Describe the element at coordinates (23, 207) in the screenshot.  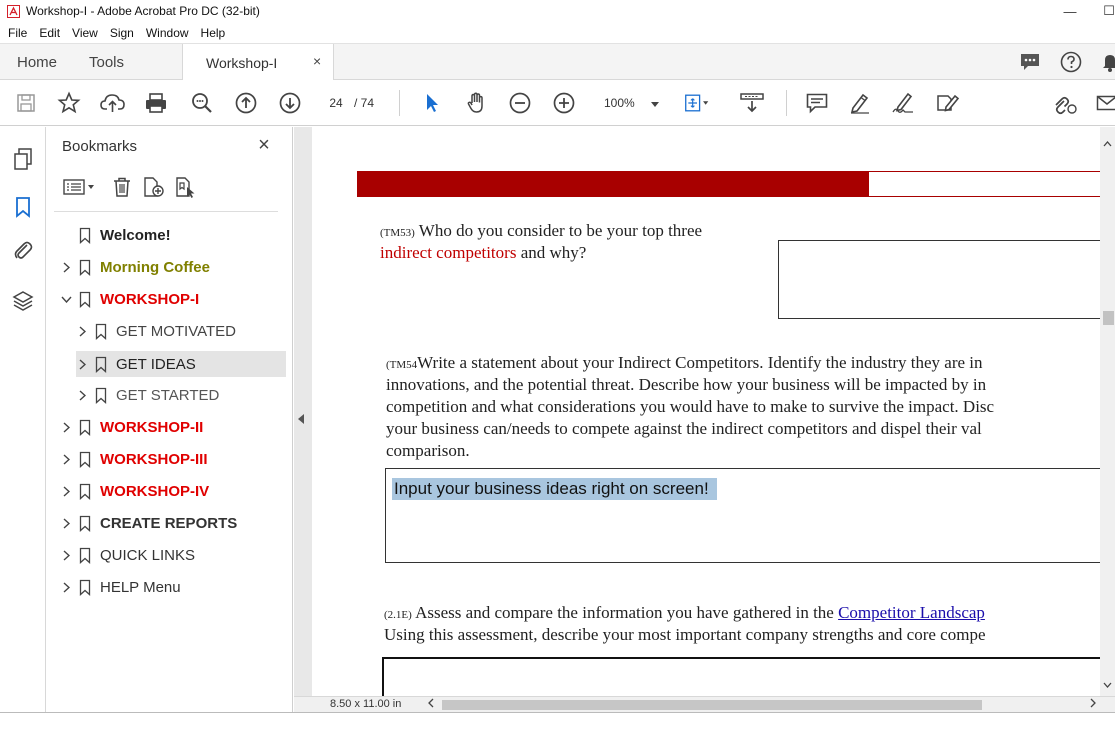
I see `bookmarks-panel-icon` at that location.